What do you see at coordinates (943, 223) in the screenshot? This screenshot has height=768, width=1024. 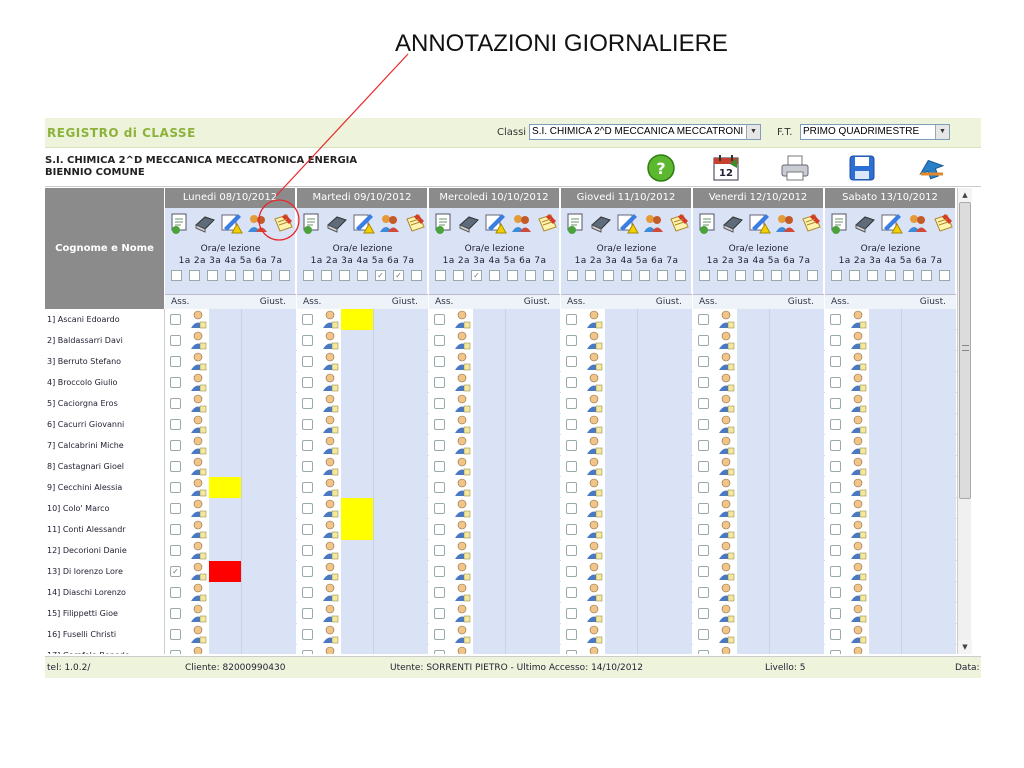 I see `annotation-icon` at bounding box center [943, 223].